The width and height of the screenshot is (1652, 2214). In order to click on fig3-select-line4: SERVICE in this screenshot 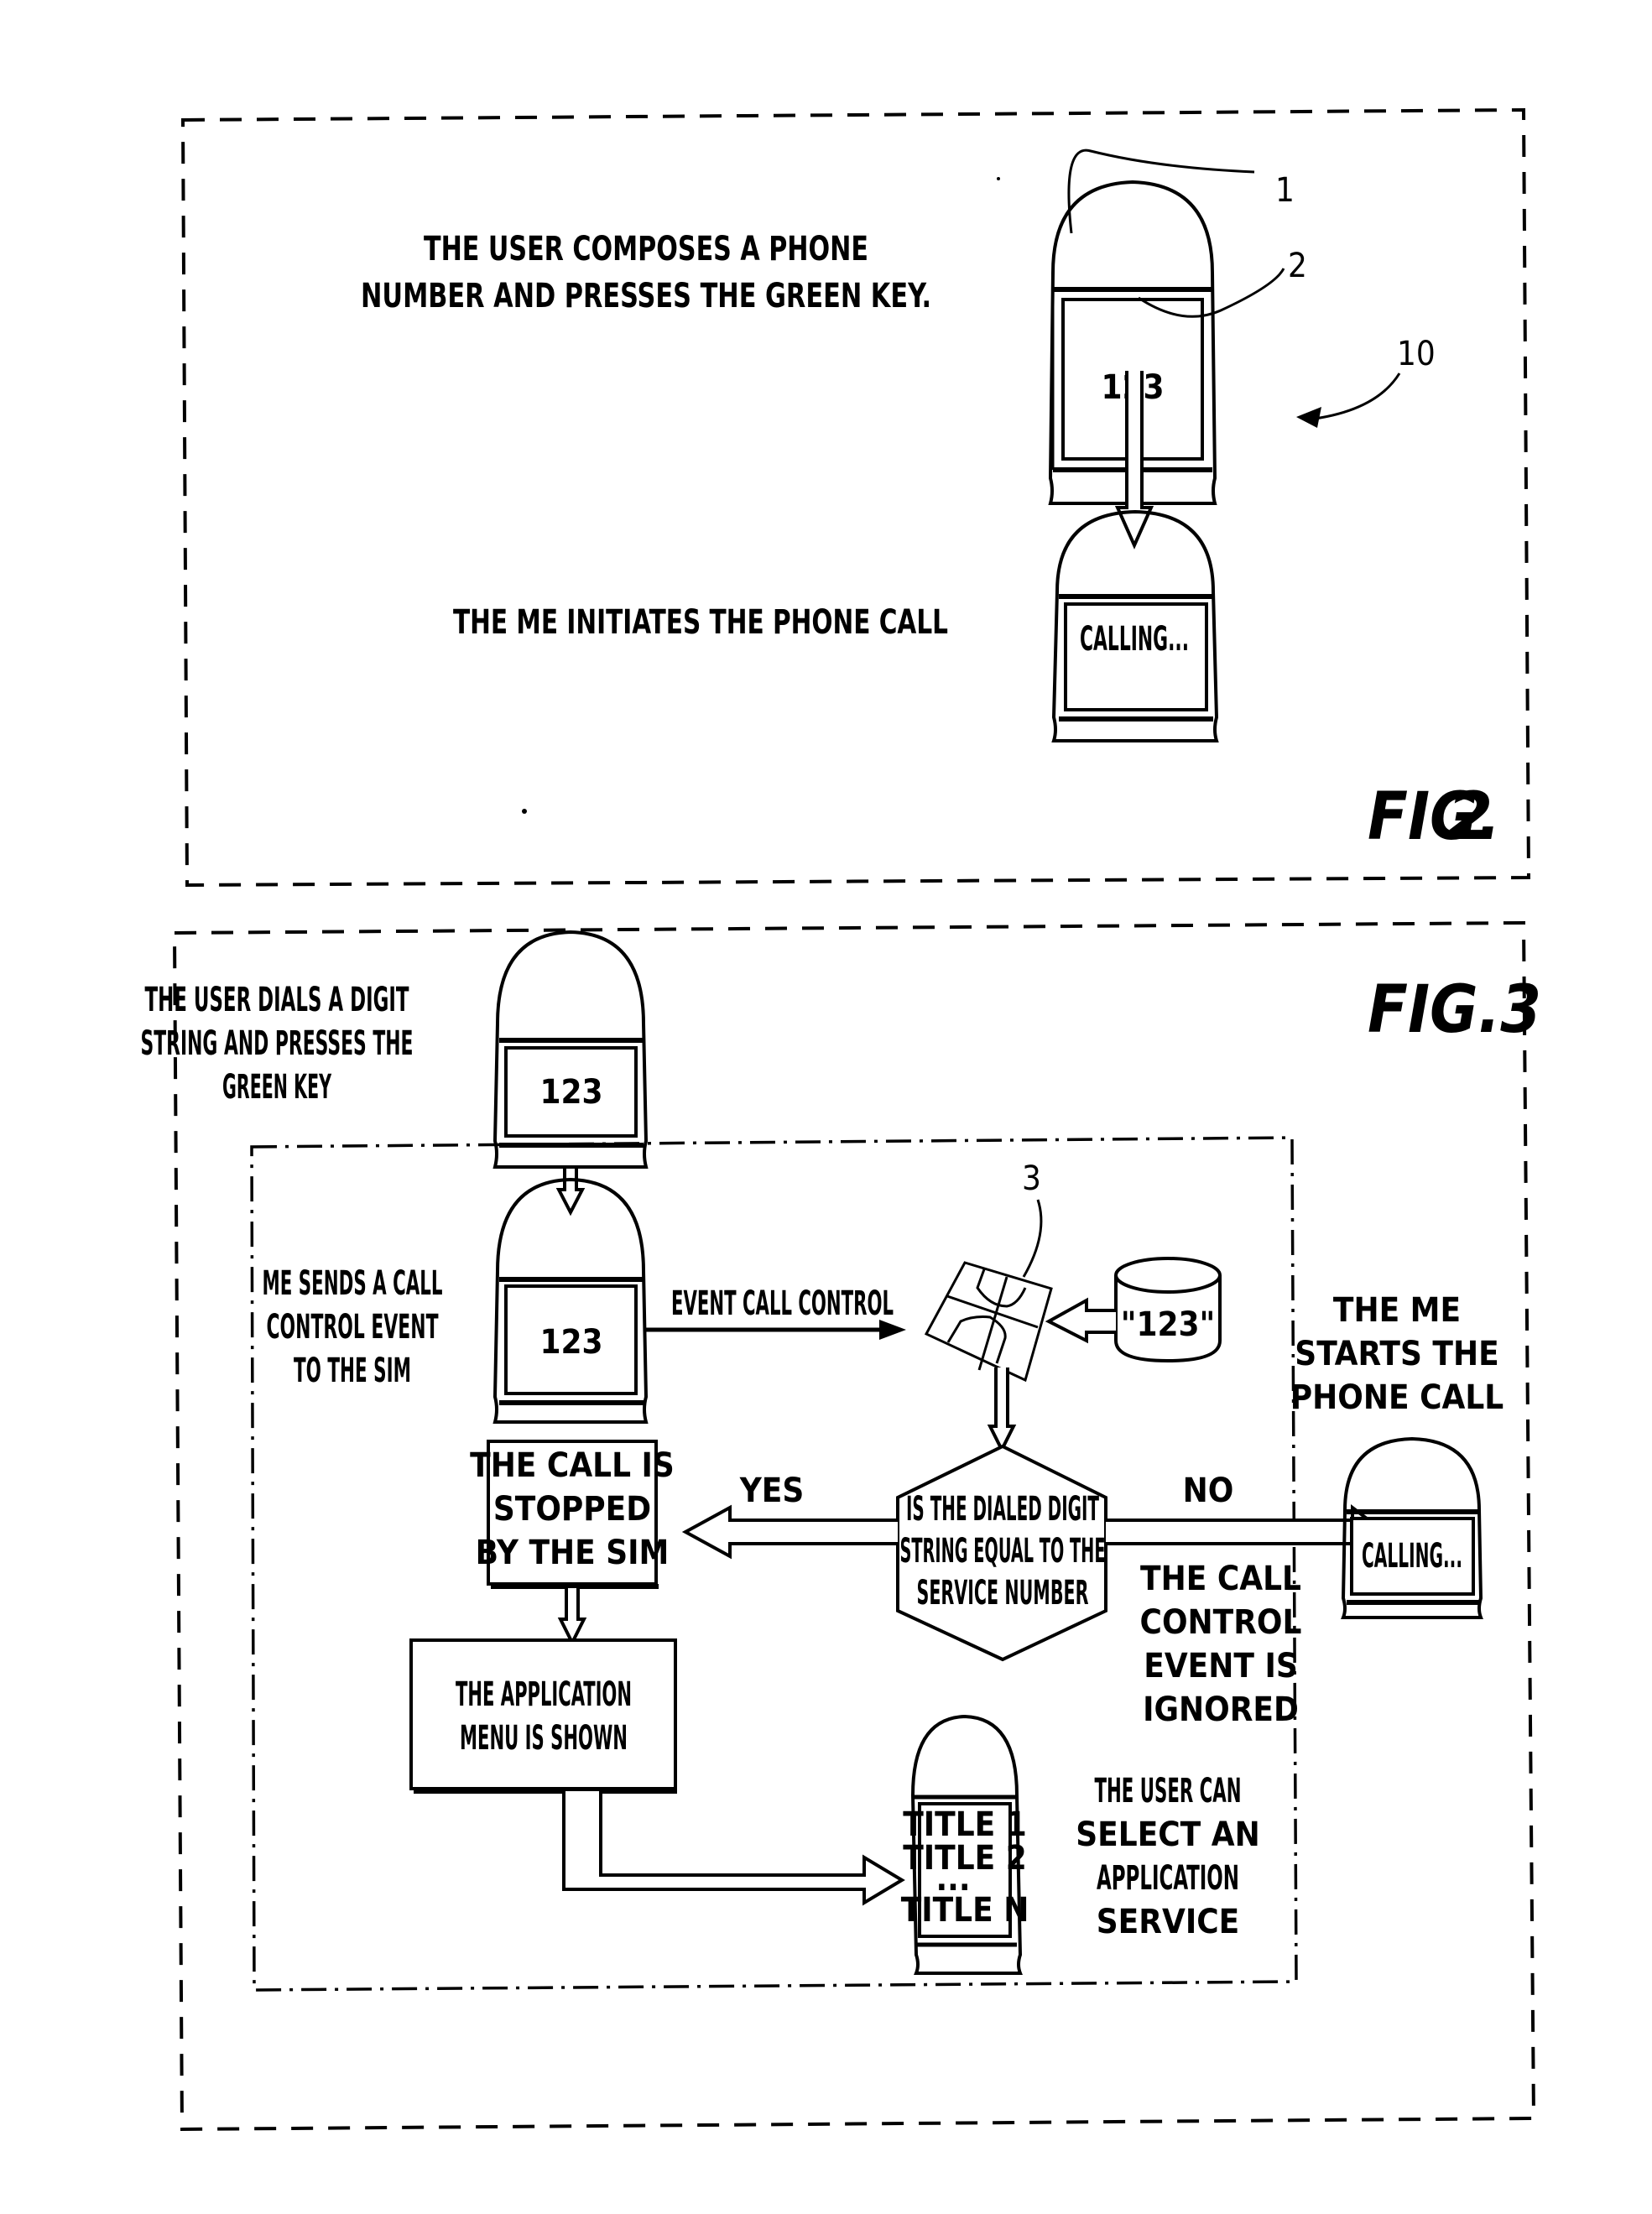, I will do `click(1168, 1922)`.